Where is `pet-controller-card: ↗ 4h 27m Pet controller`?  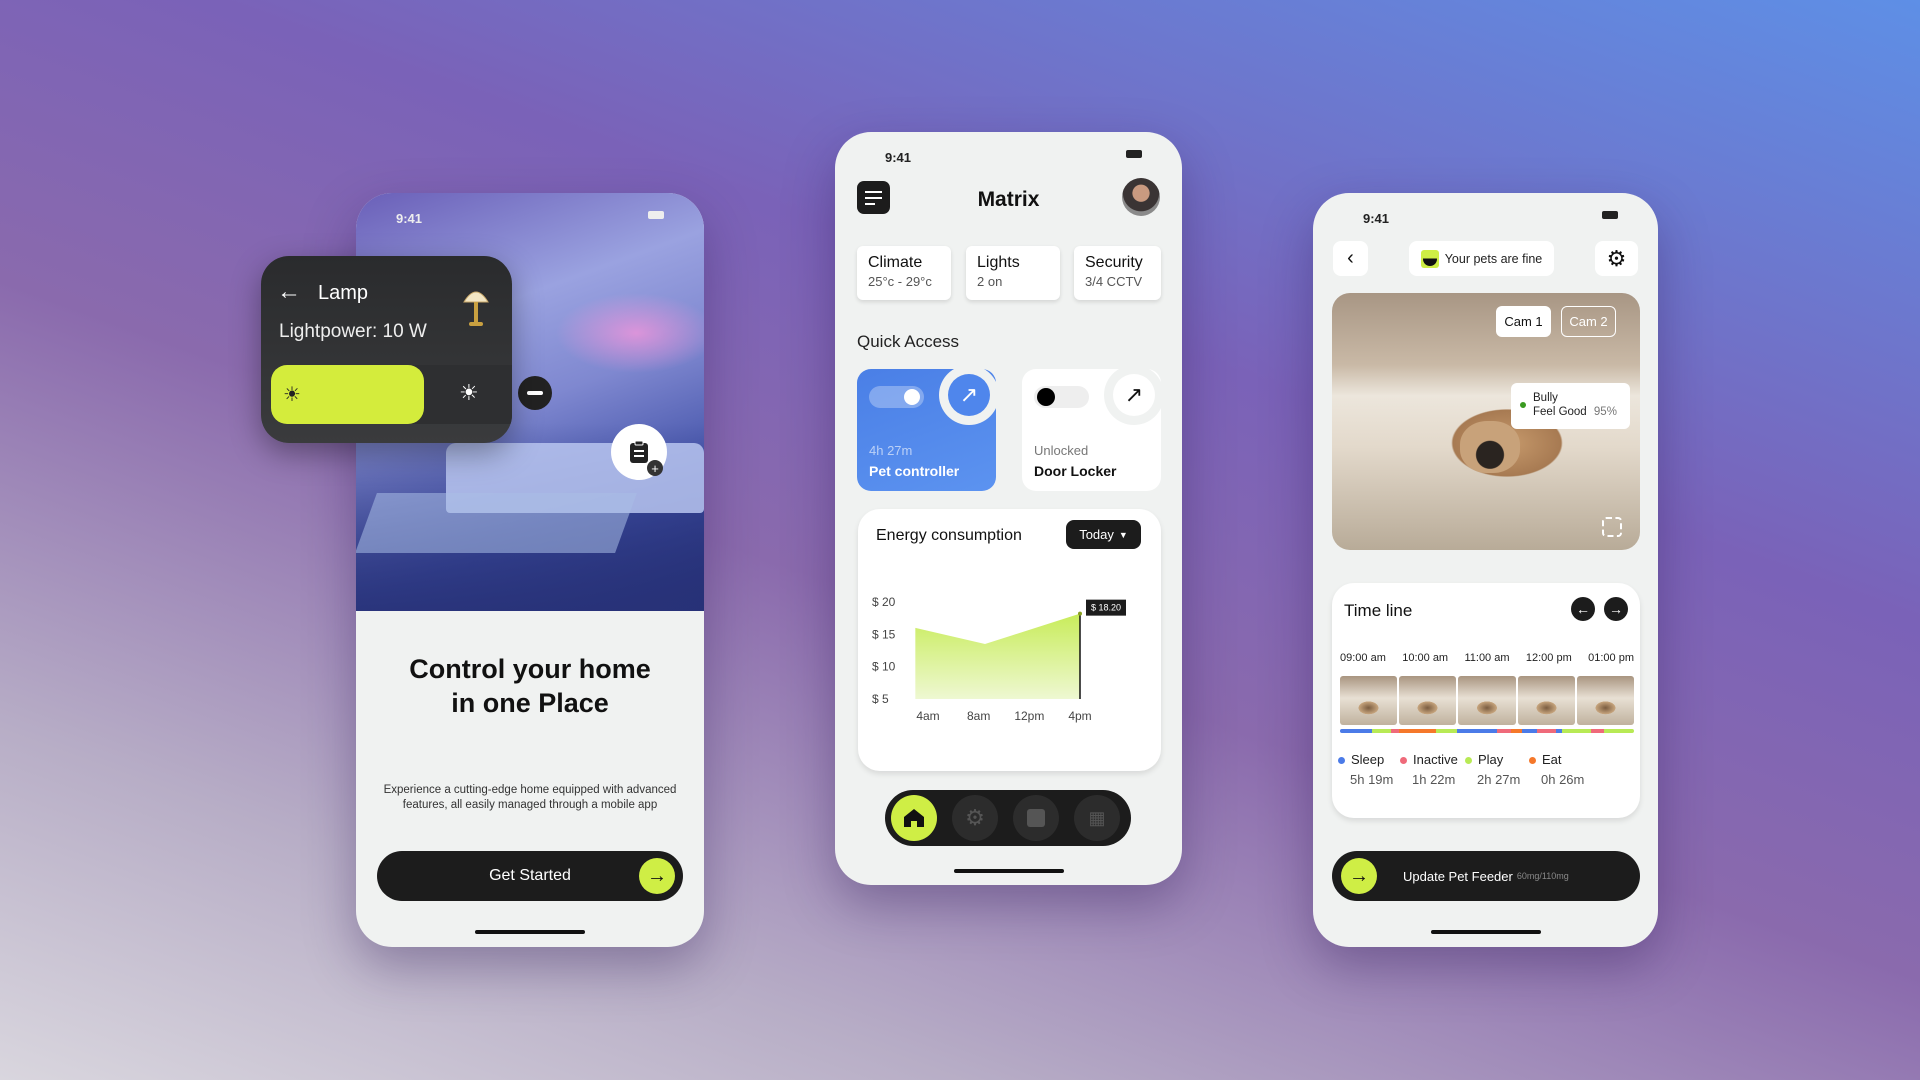
pet-controller-card: ↗ 4h 27m Pet controller is located at coordinates (928, 428).